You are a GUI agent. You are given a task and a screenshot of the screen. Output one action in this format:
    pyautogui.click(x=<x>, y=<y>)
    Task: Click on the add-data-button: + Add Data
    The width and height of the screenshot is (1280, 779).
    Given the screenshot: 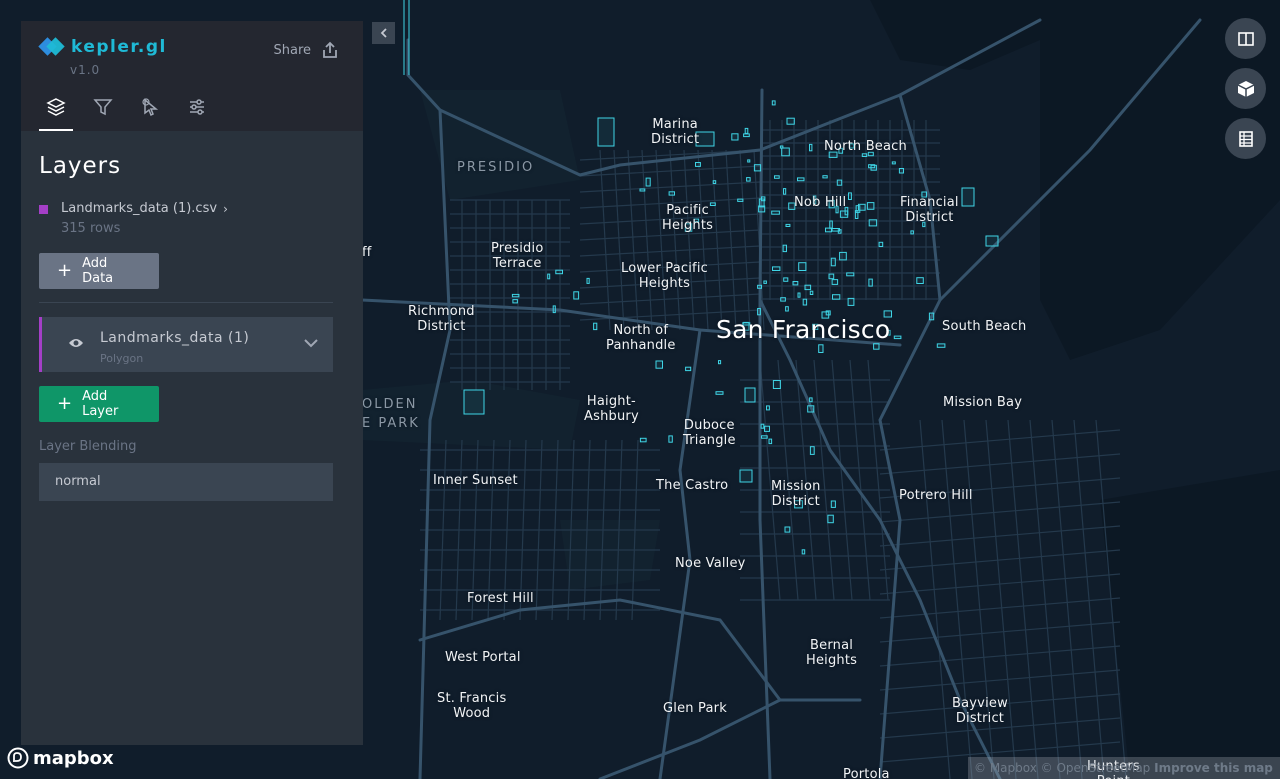 What is the action you would take?
    pyautogui.click(x=99, y=271)
    